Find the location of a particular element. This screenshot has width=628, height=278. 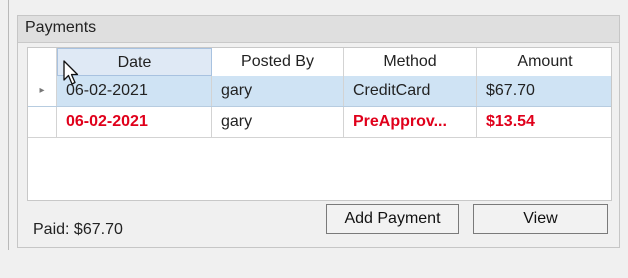

paid-summary: Paid: $67.70 is located at coordinates (78, 230).